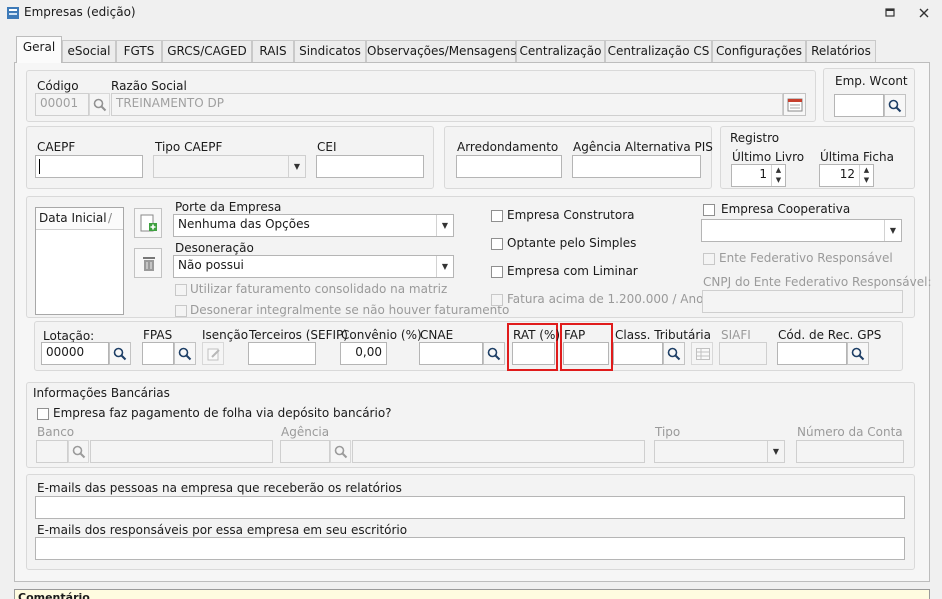 This screenshot has width=942, height=599. I want to click on agencia-search-button, so click(340, 451).